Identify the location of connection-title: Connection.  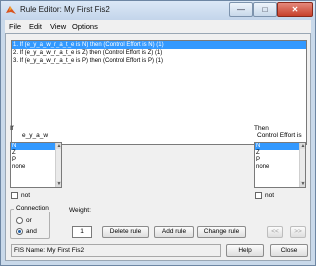
(32, 208).